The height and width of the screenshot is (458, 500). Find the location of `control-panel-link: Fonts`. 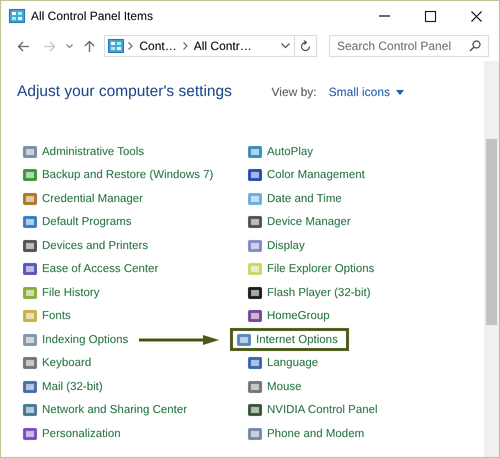

control-panel-link: Fonts is located at coordinates (49, 316).